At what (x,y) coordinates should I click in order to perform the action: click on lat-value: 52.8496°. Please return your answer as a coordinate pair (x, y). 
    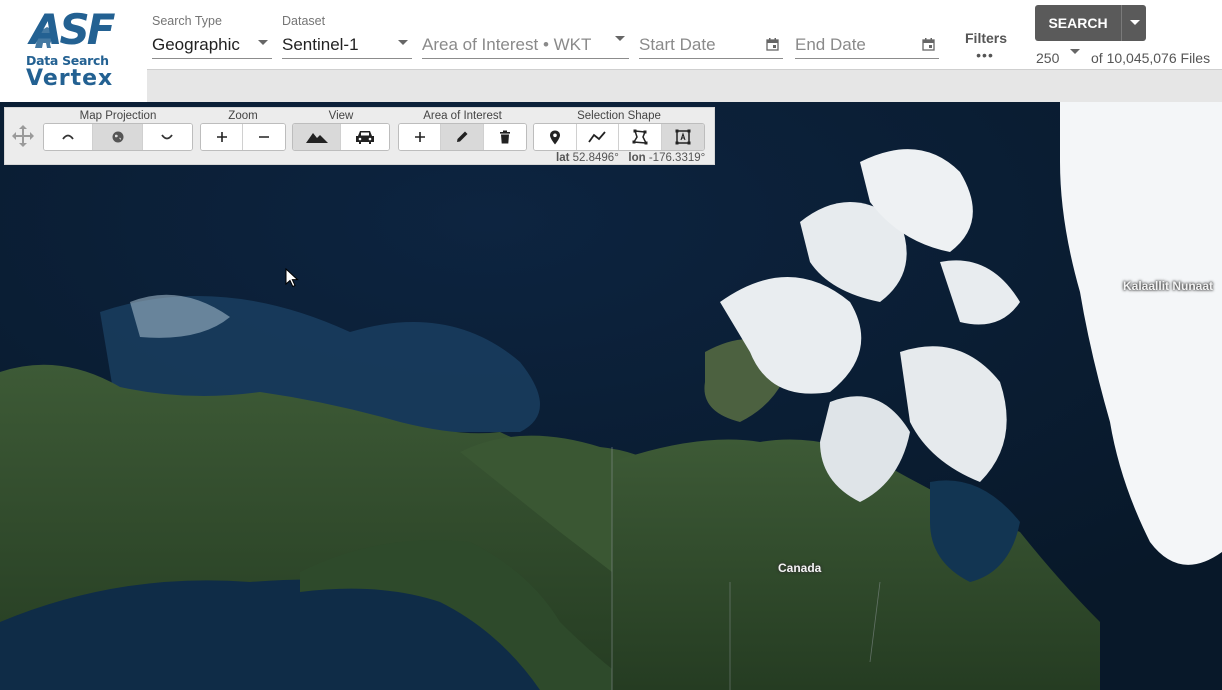
    Looking at the image, I should click on (595, 158).